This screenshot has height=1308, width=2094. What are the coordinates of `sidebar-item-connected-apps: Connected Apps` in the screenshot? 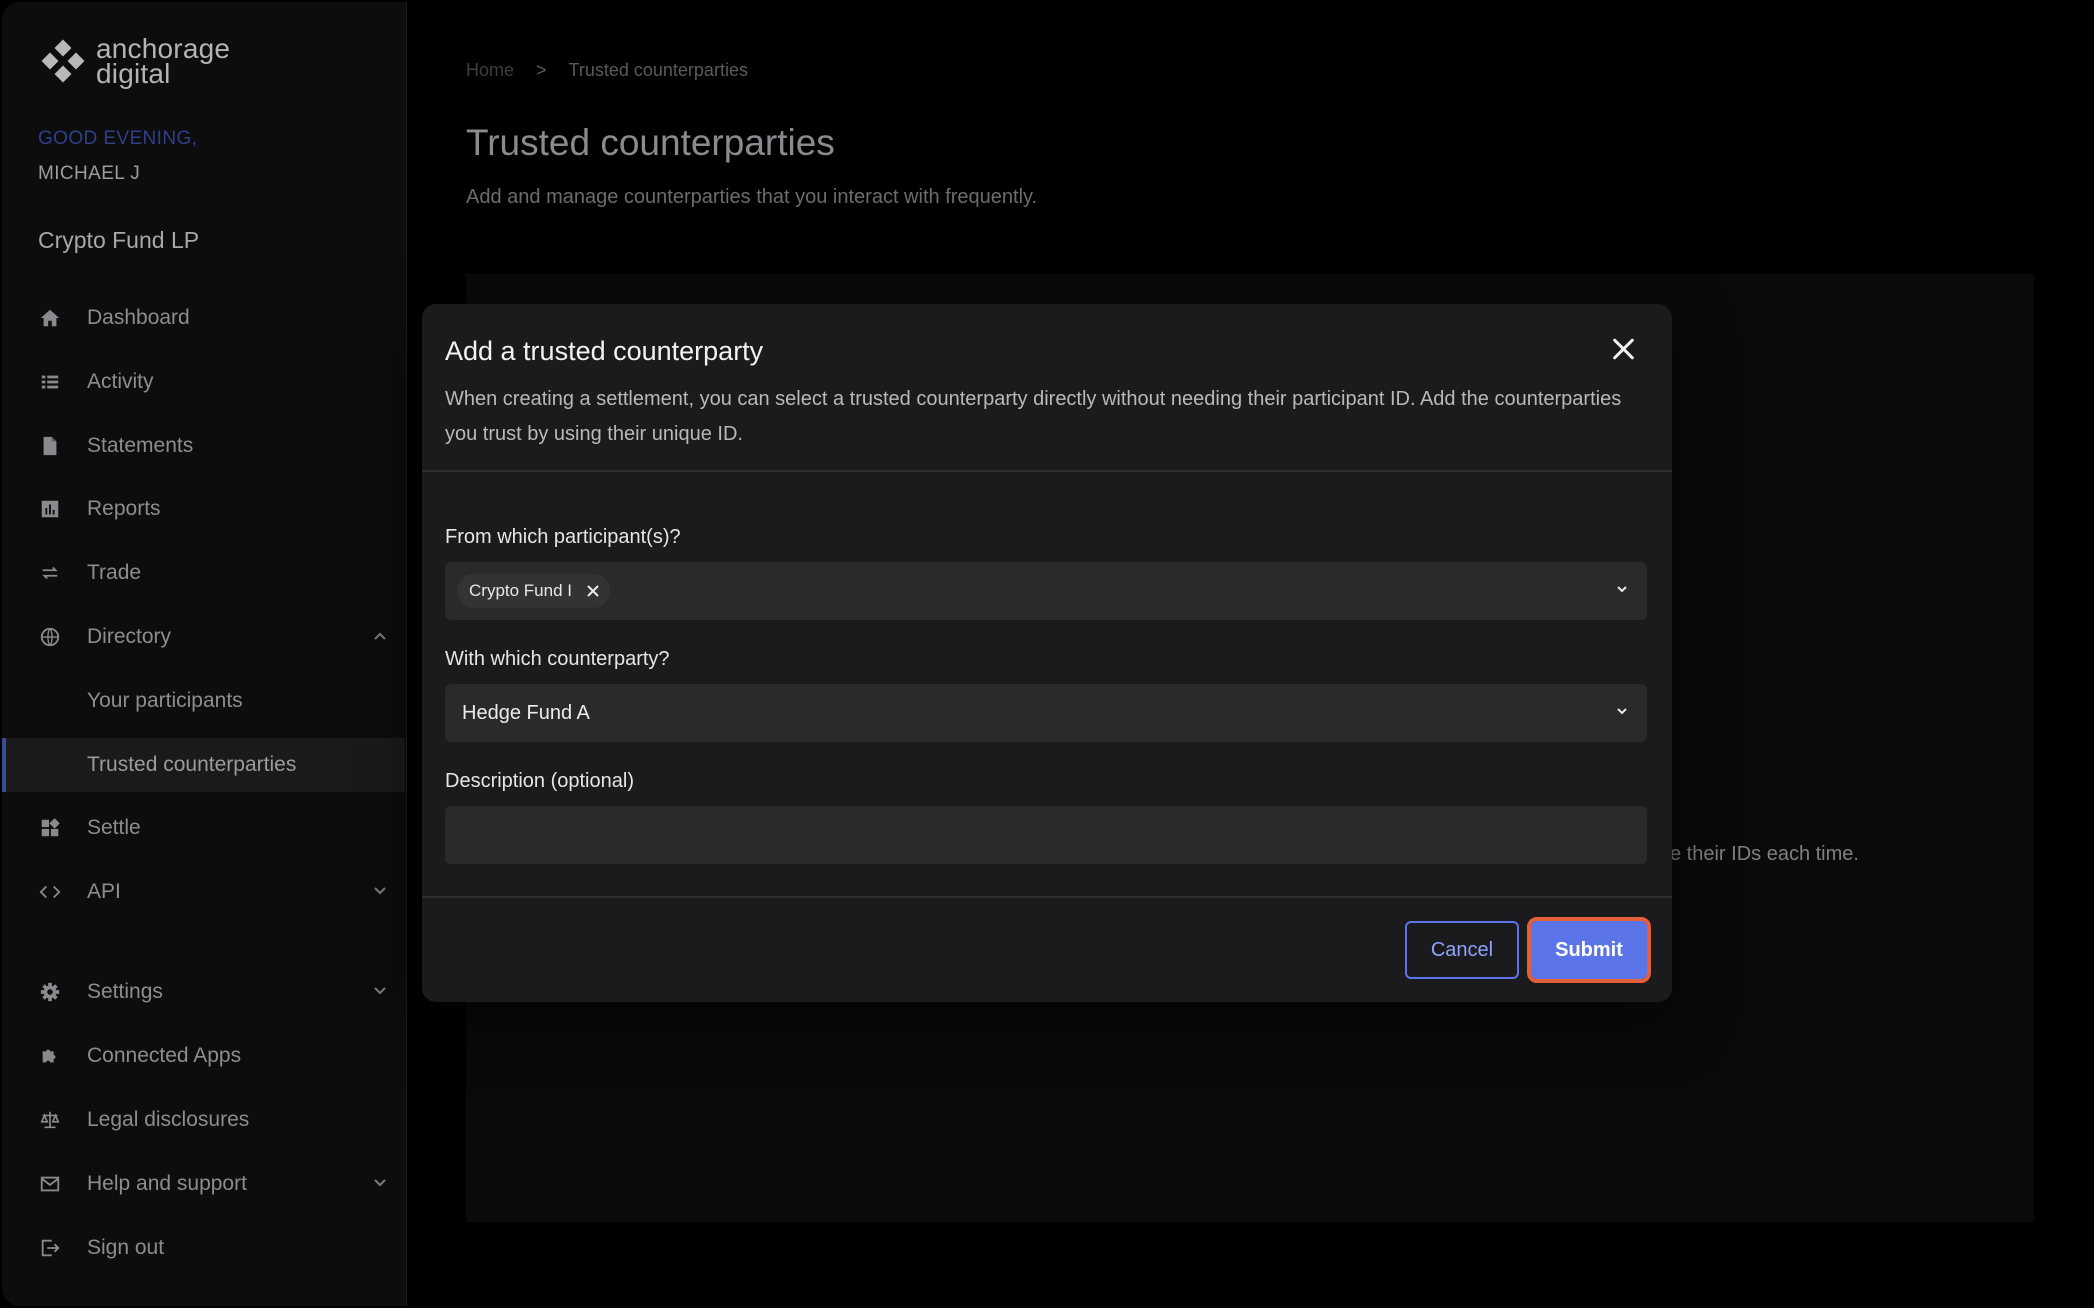 It's located at (203, 1056).